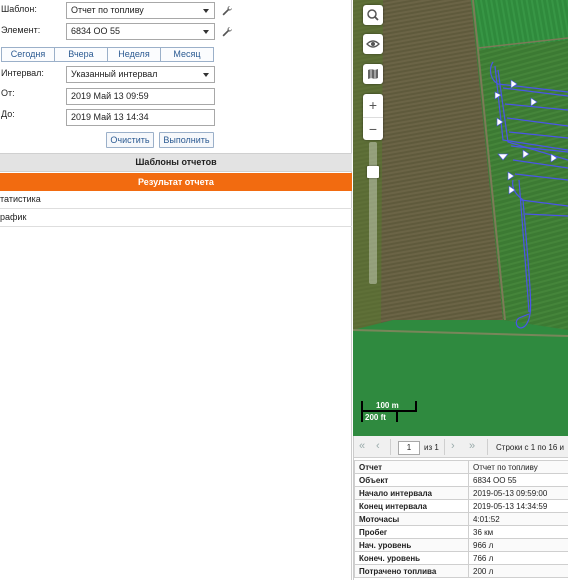 The image size is (568, 580). I want to click on run-button: Выполнить, so click(186, 140).